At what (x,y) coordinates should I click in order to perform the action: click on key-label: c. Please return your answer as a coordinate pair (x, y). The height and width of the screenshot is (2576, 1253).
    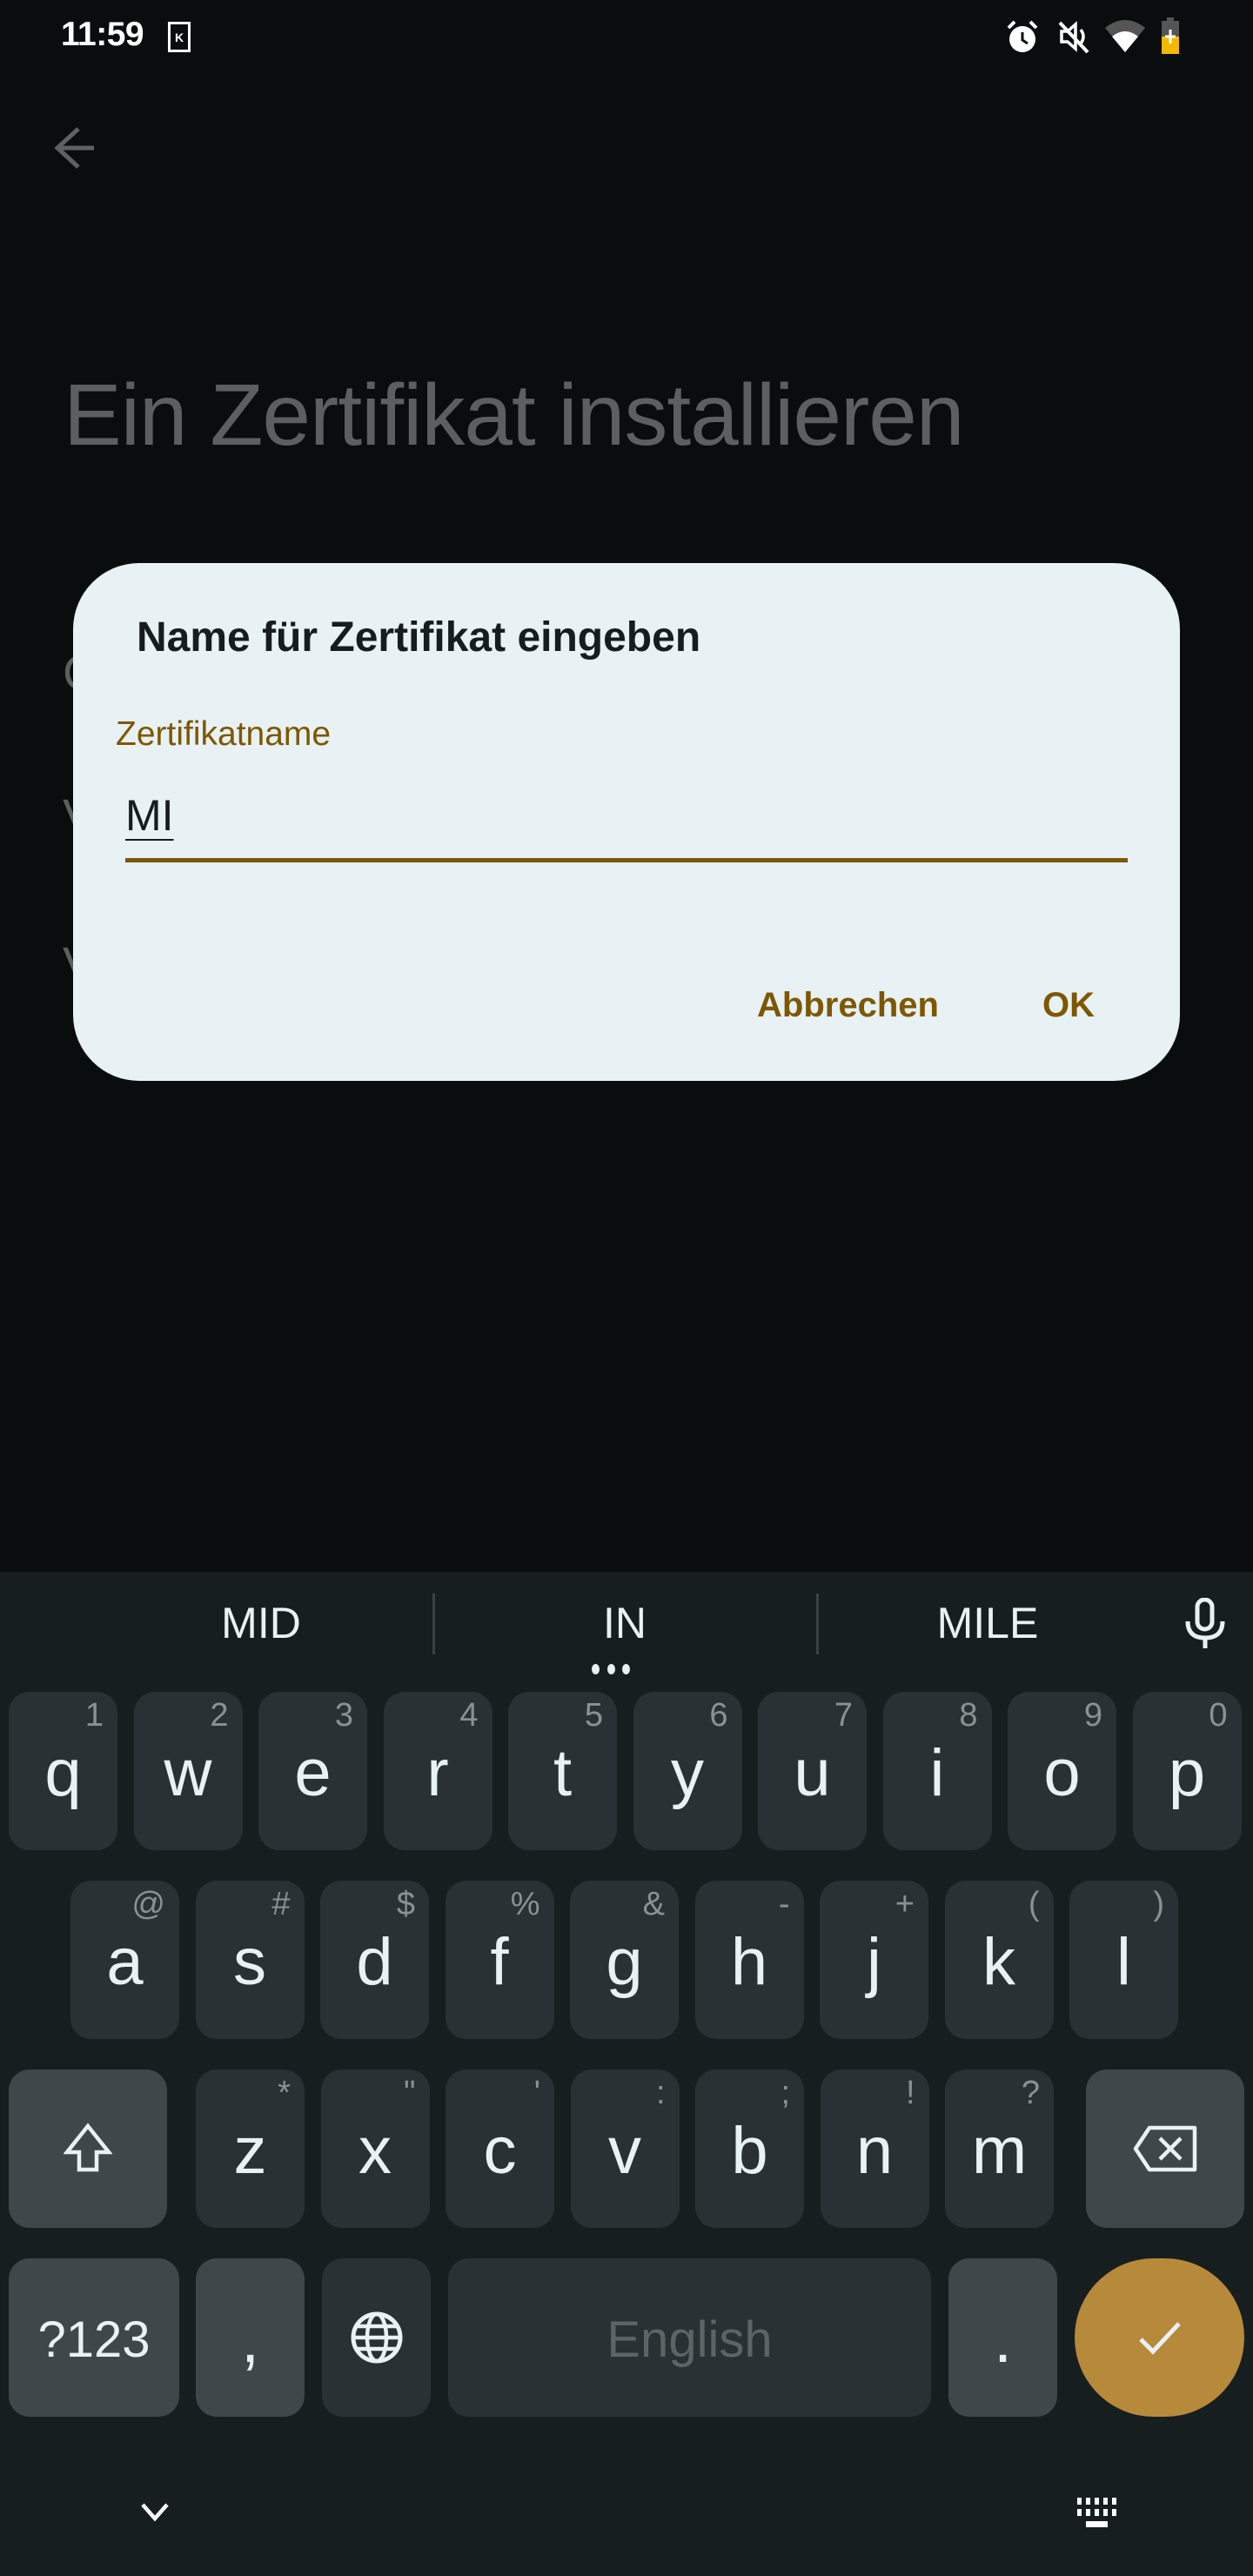
    Looking at the image, I should click on (500, 2151).